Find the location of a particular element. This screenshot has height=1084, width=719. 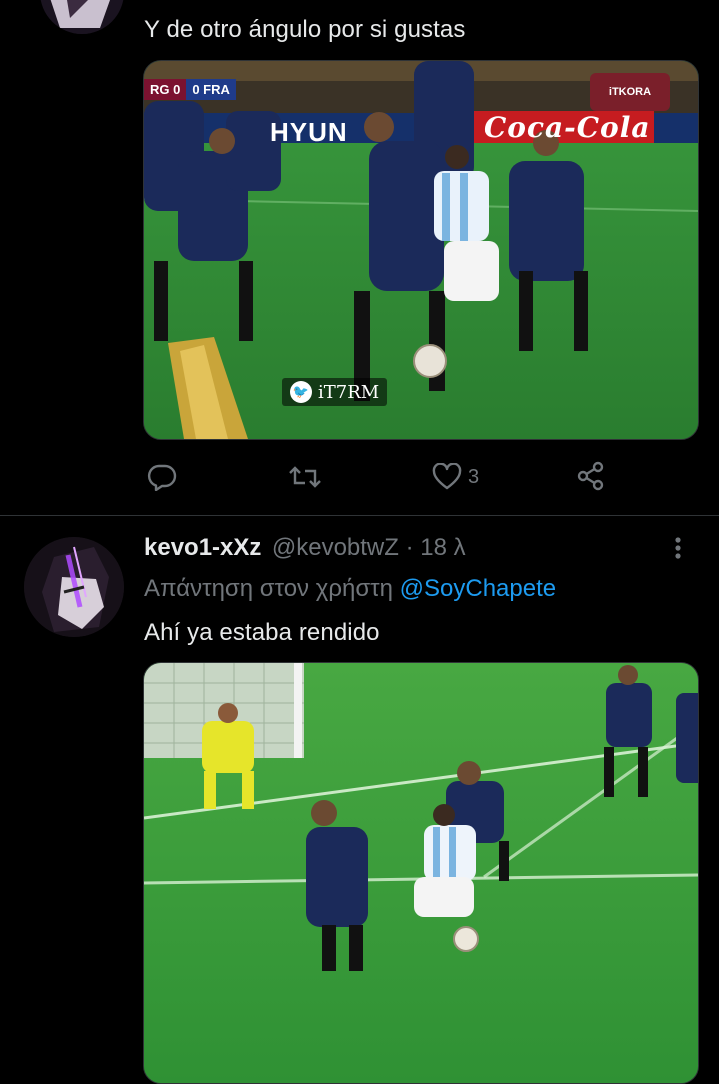

avatar is located at coordinates (74, 587).